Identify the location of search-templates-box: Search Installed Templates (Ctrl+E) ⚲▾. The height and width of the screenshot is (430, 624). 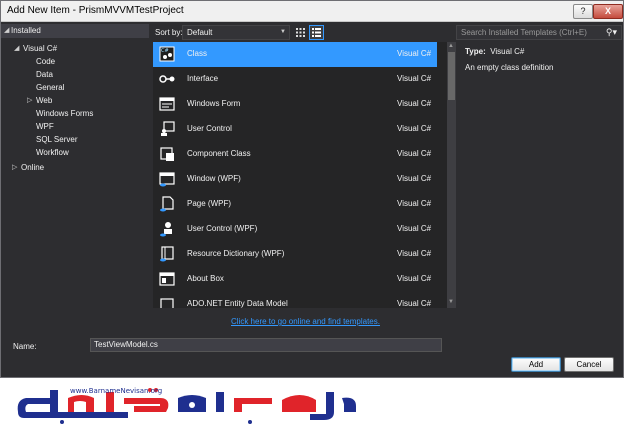
(539, 32).